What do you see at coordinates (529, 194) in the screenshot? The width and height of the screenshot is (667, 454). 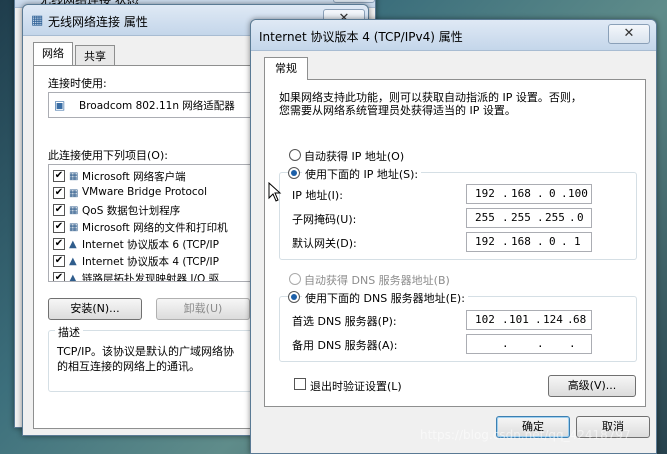 I see `ip-address-input: 192. 168. 0. 100` at bounding box center [529, 194].